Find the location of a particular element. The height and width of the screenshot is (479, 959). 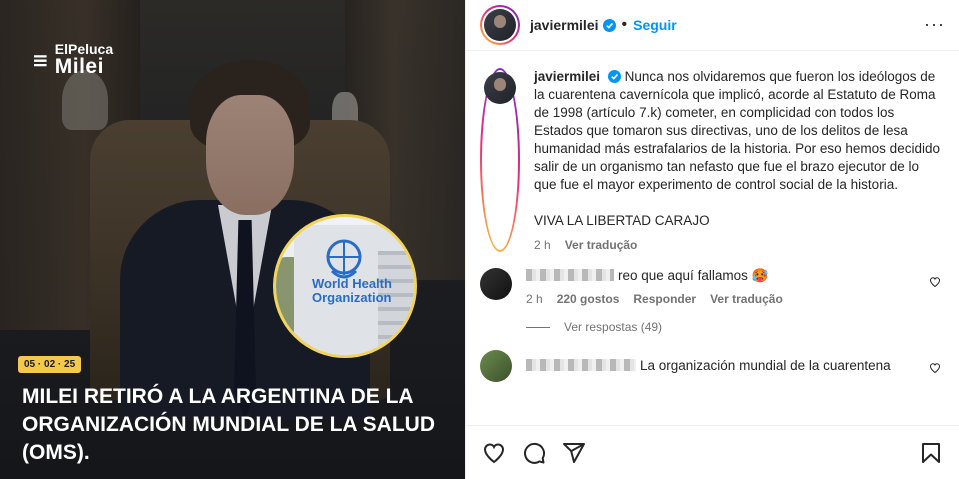

avatar is located at coordinates (500, 25).